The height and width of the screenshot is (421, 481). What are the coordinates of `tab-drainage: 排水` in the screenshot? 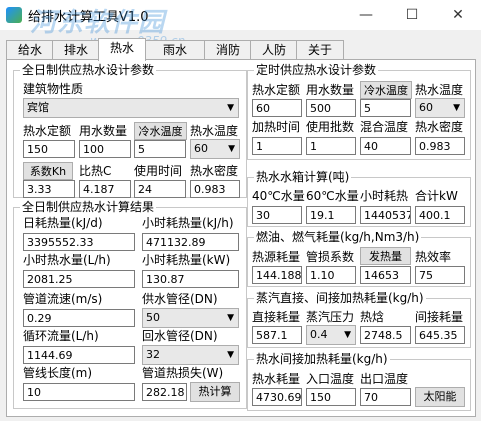 It's located at (76, 50).